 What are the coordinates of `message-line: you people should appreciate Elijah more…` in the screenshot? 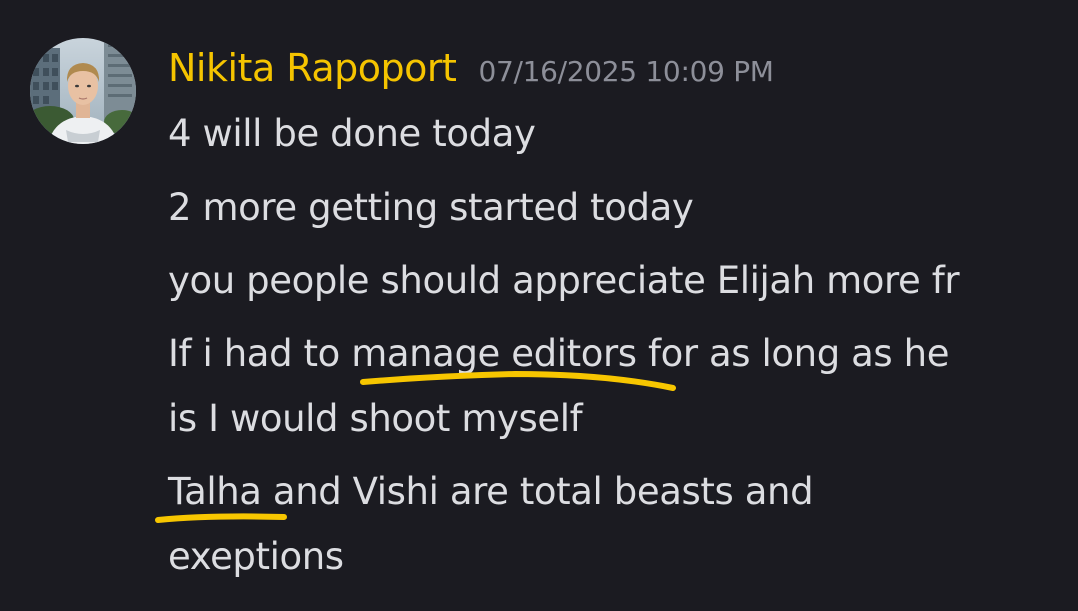 It's located at (564, 280).